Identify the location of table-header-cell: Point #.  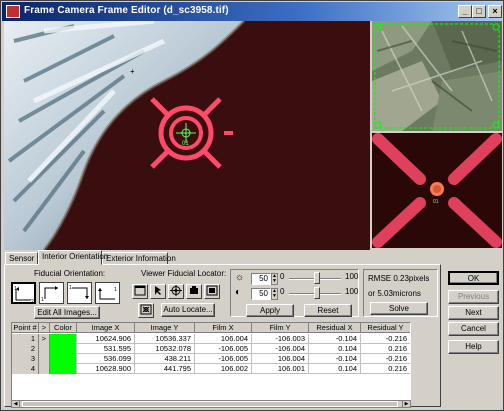
(25, 328).